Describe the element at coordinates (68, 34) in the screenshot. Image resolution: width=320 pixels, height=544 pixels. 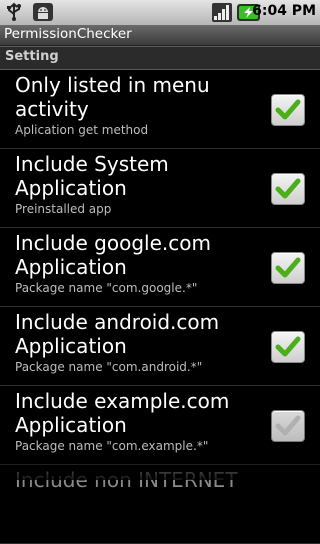
I see `app-title: PermissionChecker` at that location.